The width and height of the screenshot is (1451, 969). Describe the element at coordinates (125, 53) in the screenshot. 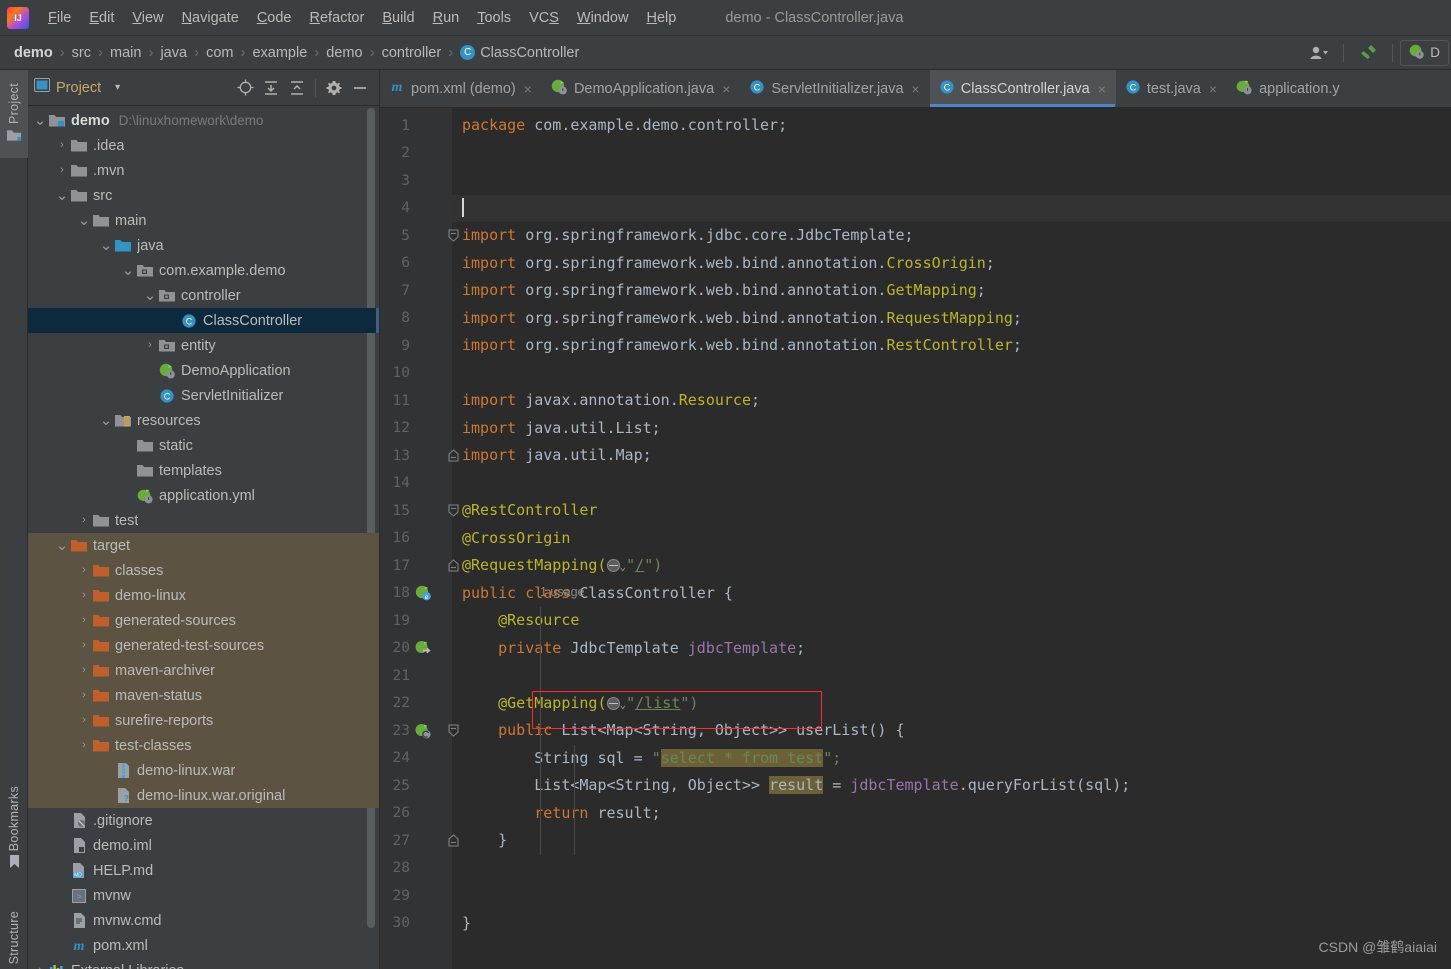

I see `breadcrumb-item-main: main` at that location.